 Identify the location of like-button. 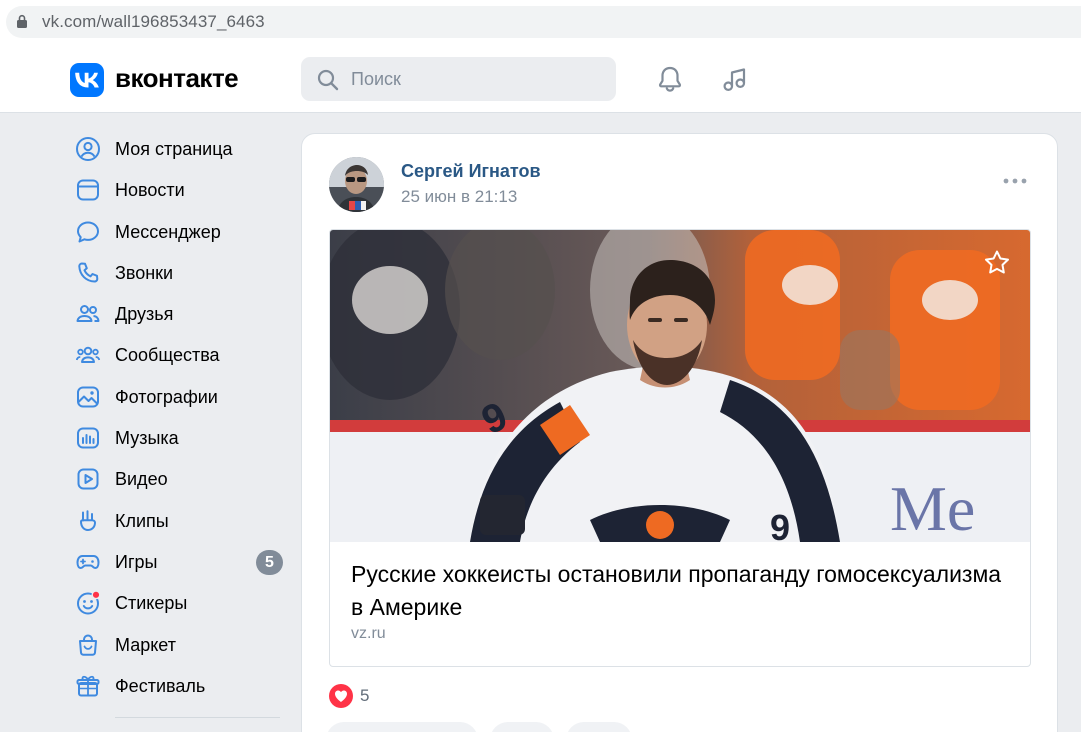
(402, 727).